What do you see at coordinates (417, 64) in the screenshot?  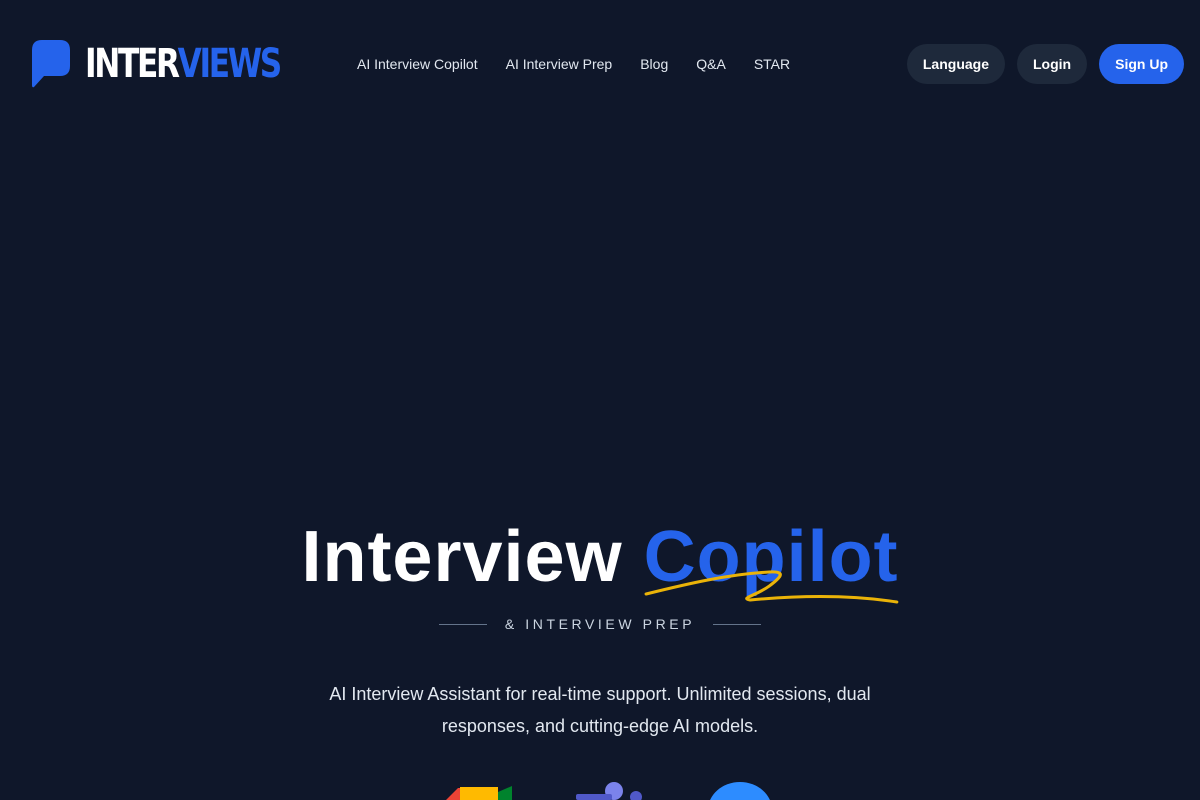 I see `nav-link-ai-interview-copilot: AI Interview Copilot` at bounding box center [417, 64].